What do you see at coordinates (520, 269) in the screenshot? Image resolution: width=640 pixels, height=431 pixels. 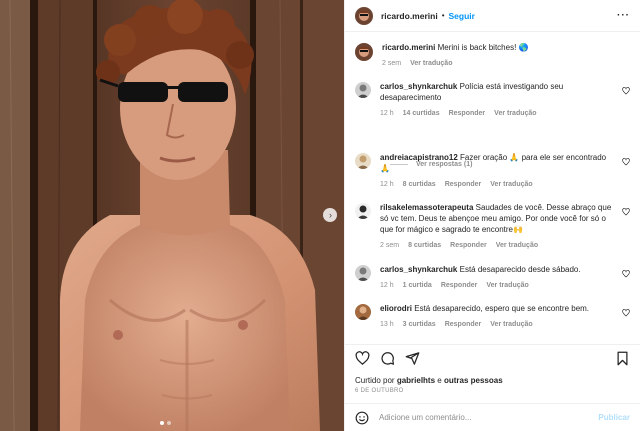 I see `comment-text: Está desaparecido desde sábado.` at bounding box center [520, 269].